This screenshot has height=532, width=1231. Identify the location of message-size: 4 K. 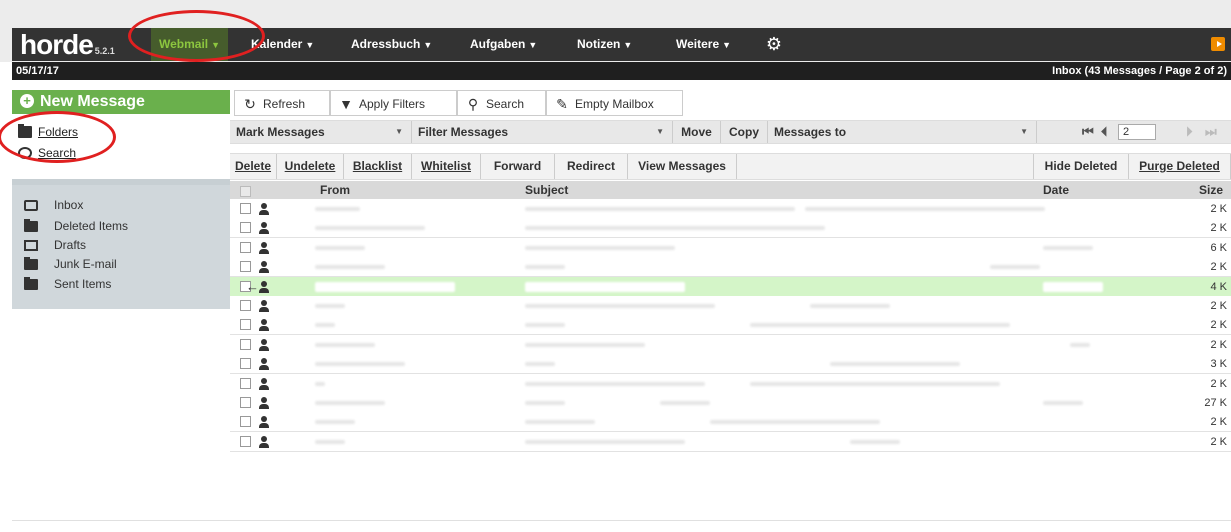
(1218, 286).